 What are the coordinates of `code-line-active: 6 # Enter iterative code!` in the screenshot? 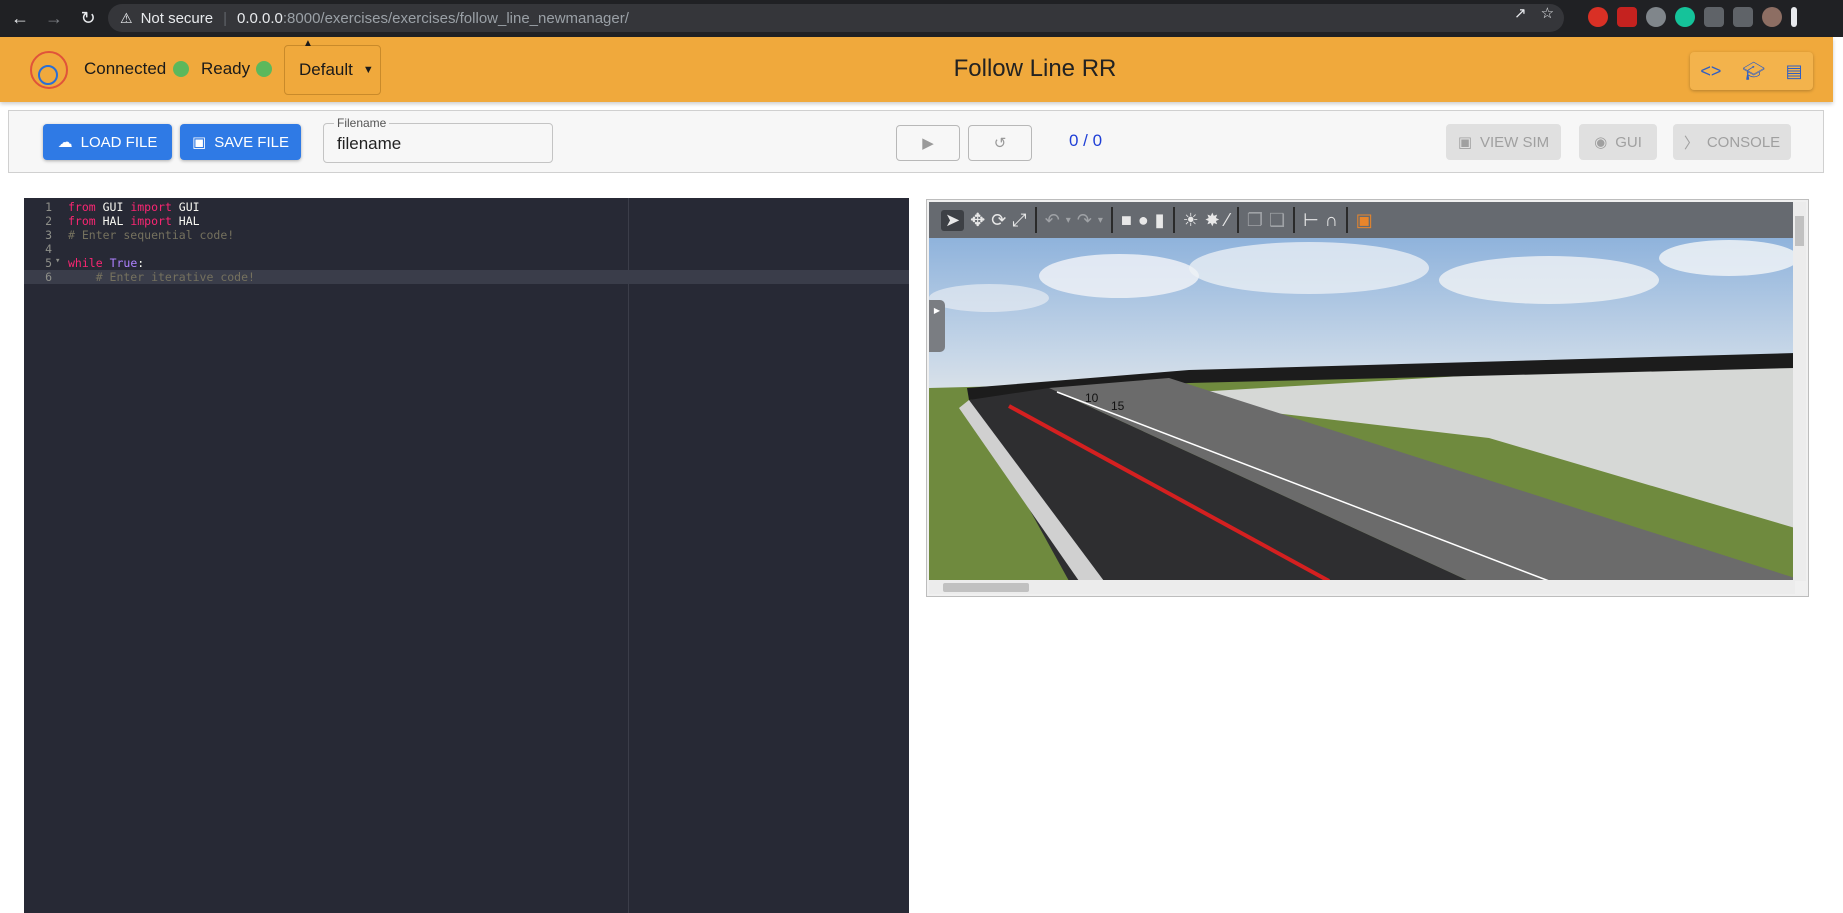 It's located at (466, 277).